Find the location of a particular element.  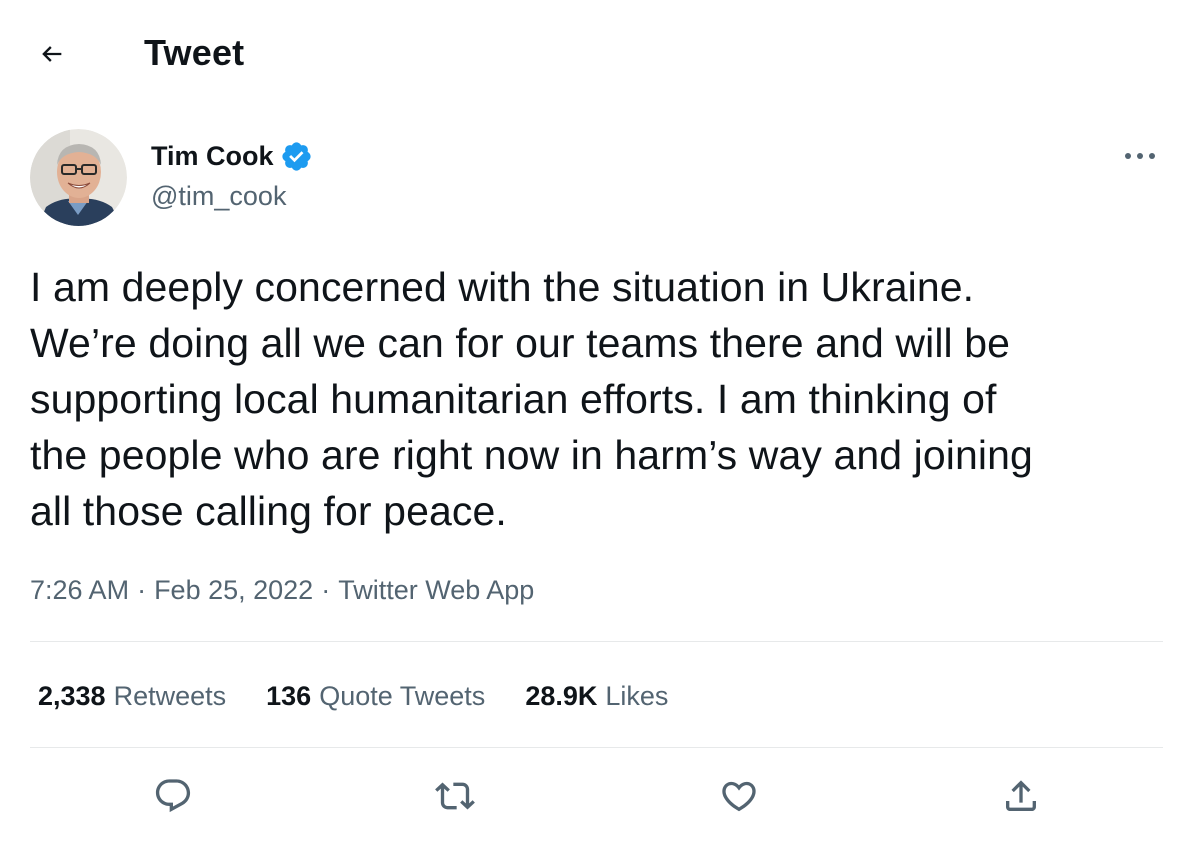

heart-icon is located at coordinates (739, 796).